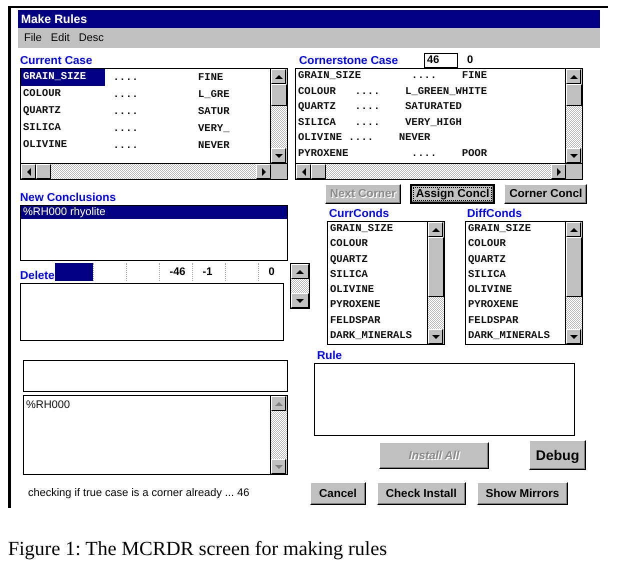 The width and height of the screenshot is (626, 565). What do you see at coordinates (63, 128) in the screenshot?
I see `attribute-item: SILICA` at bounding box center [63, 128].